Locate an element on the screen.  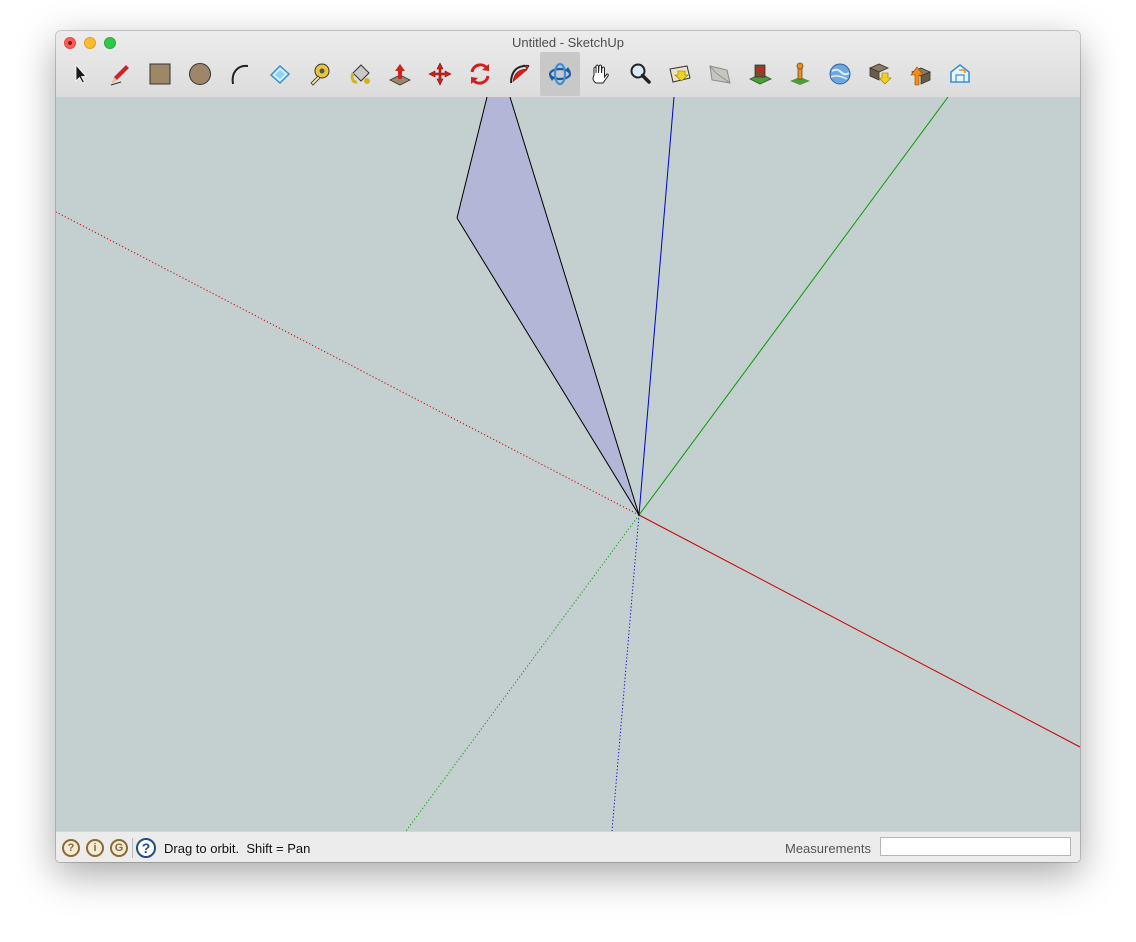
share-model-tool-button is located at coordinates (920, 74).